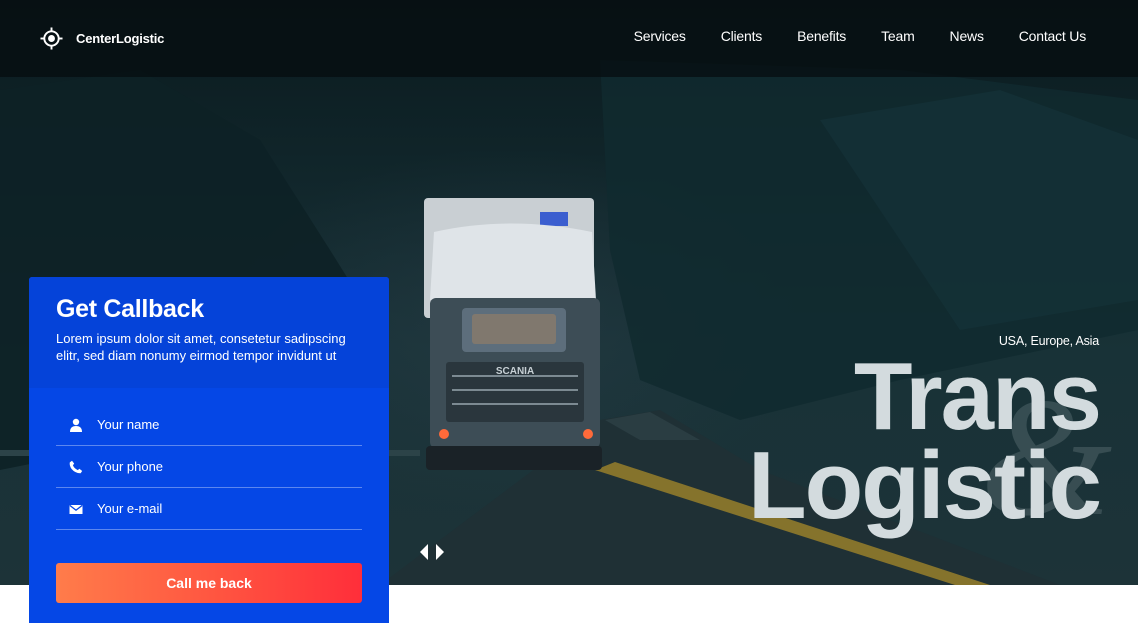 This screenshot has width=1138, height=623. I want to click on nav-item-services: Services, so click(660, 36).